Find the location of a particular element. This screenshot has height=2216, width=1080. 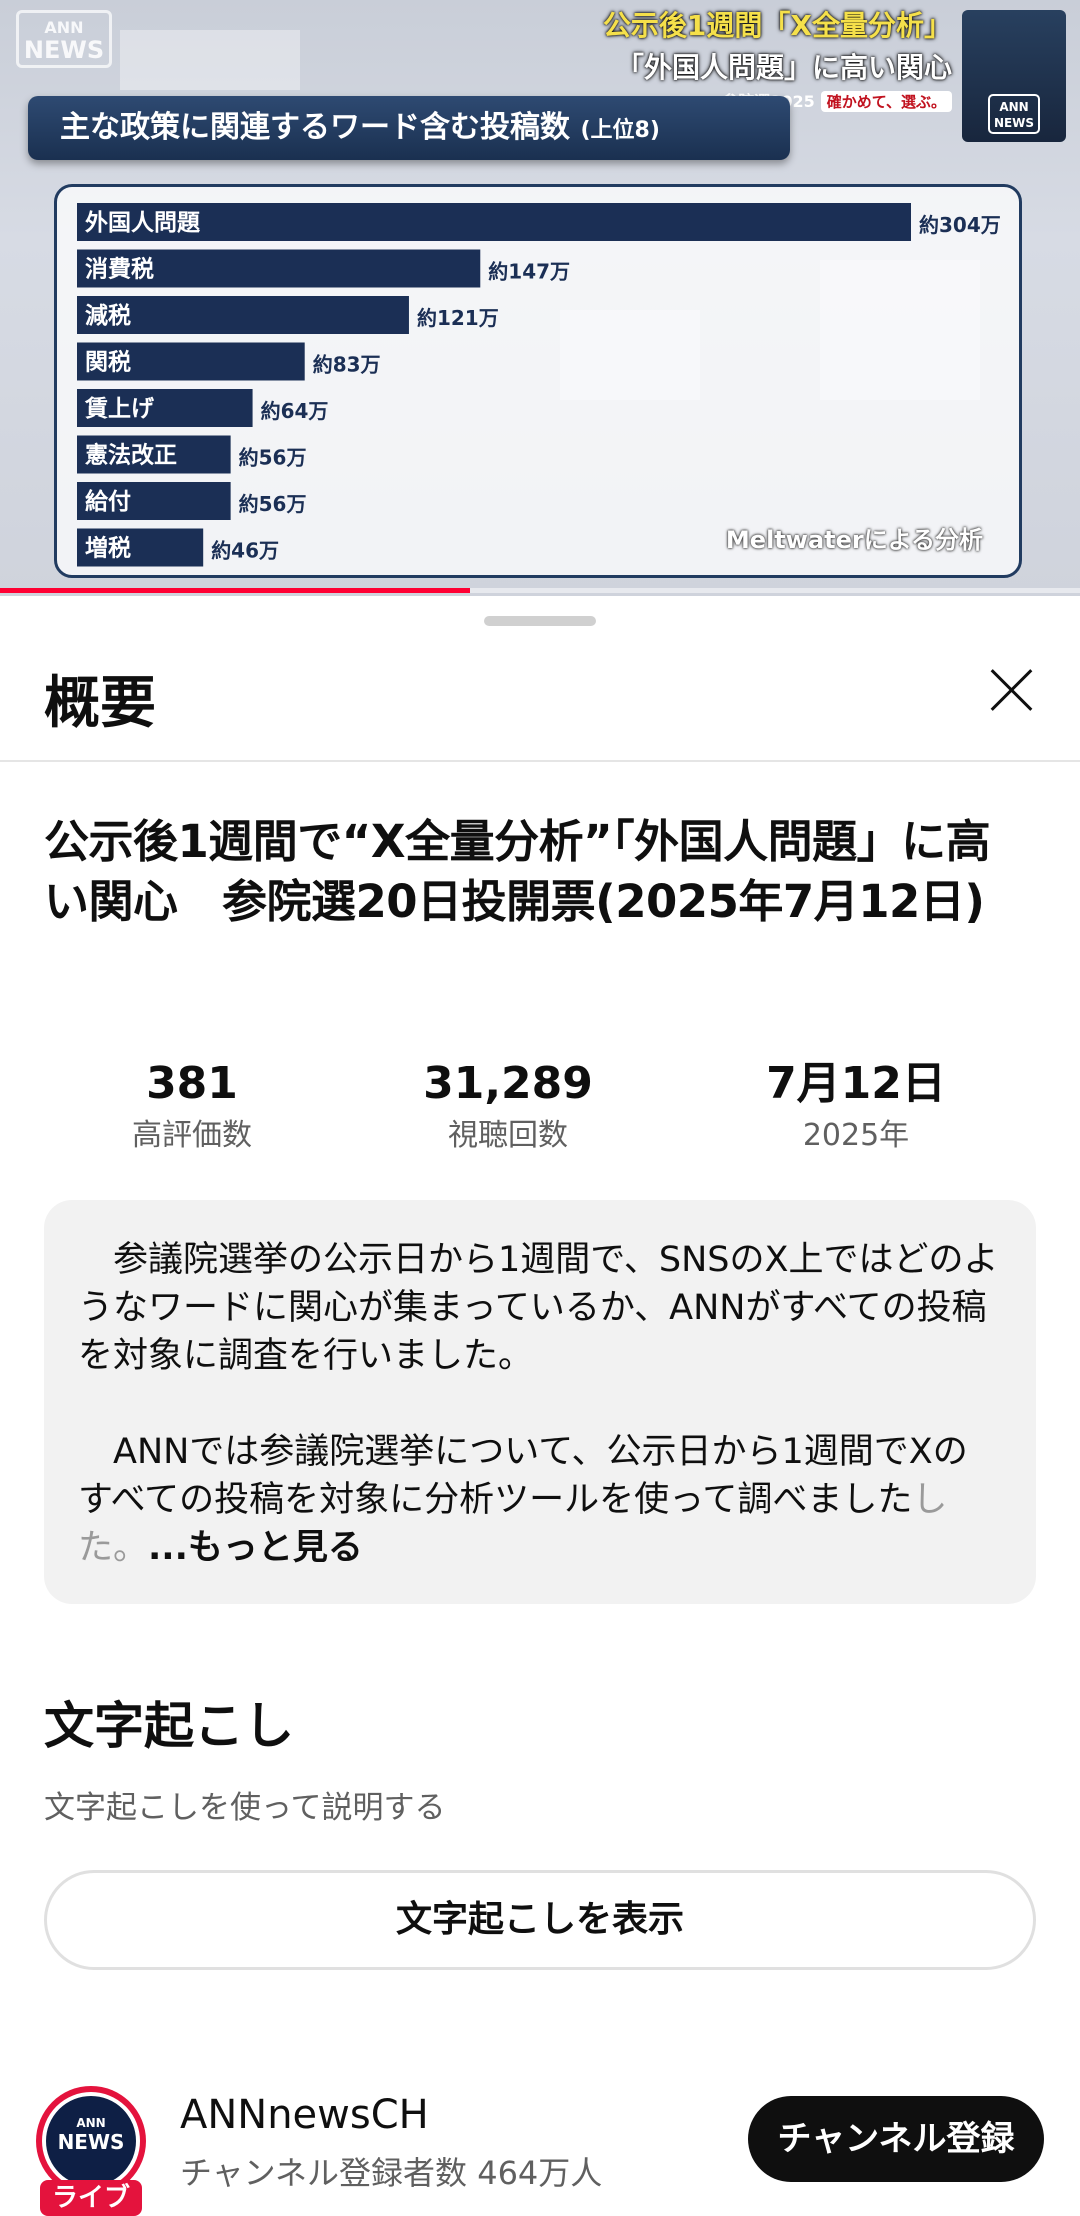

chart-category-label: 賃上げ is located at coordinates (119, 409).